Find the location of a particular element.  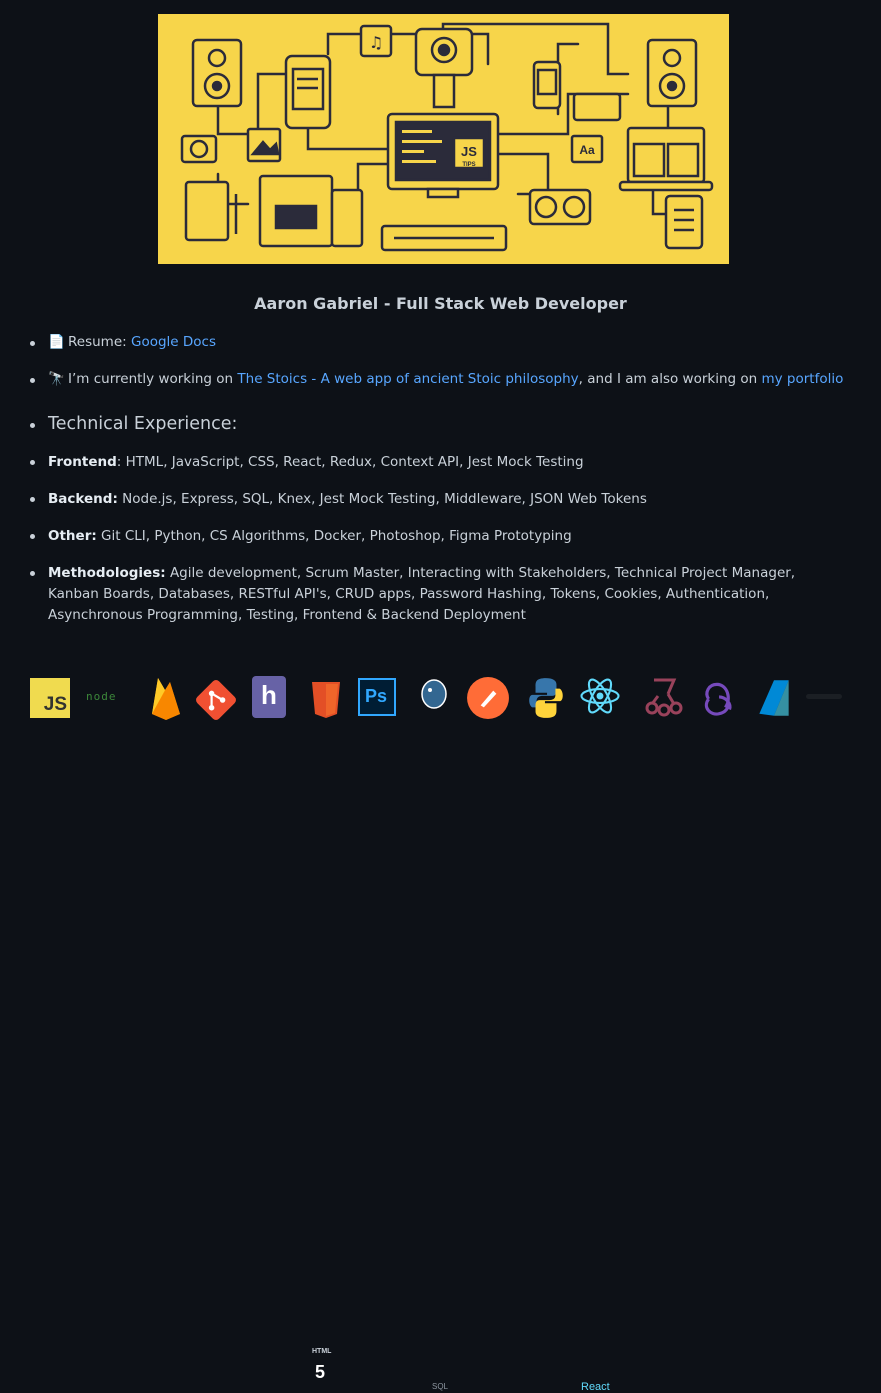

postgresql-icon is located at coordinates (434, 694).